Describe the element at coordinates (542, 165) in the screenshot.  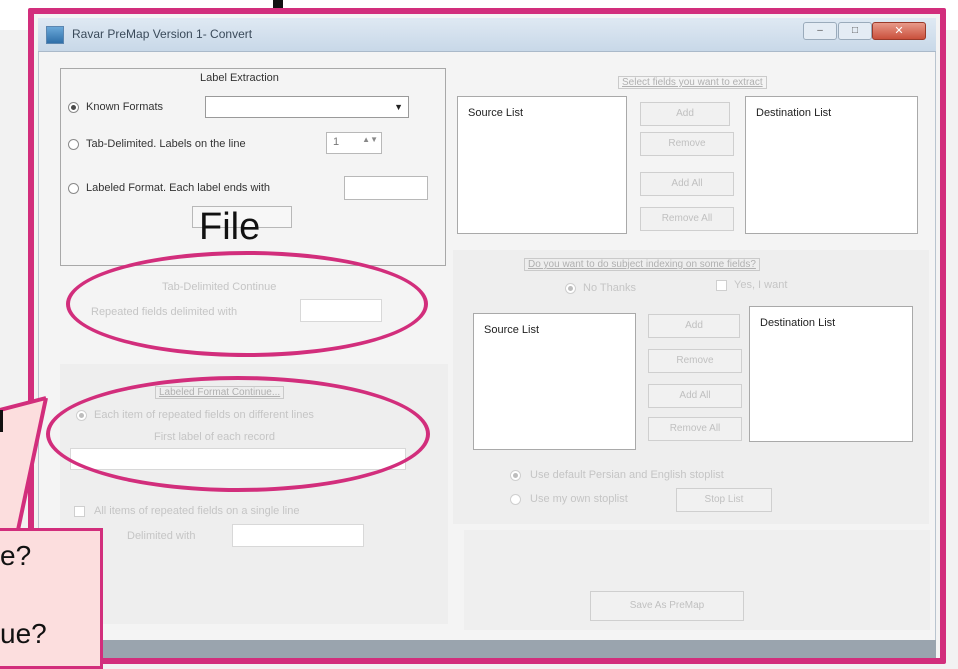
I see `source-list-box: Source List` at that location.